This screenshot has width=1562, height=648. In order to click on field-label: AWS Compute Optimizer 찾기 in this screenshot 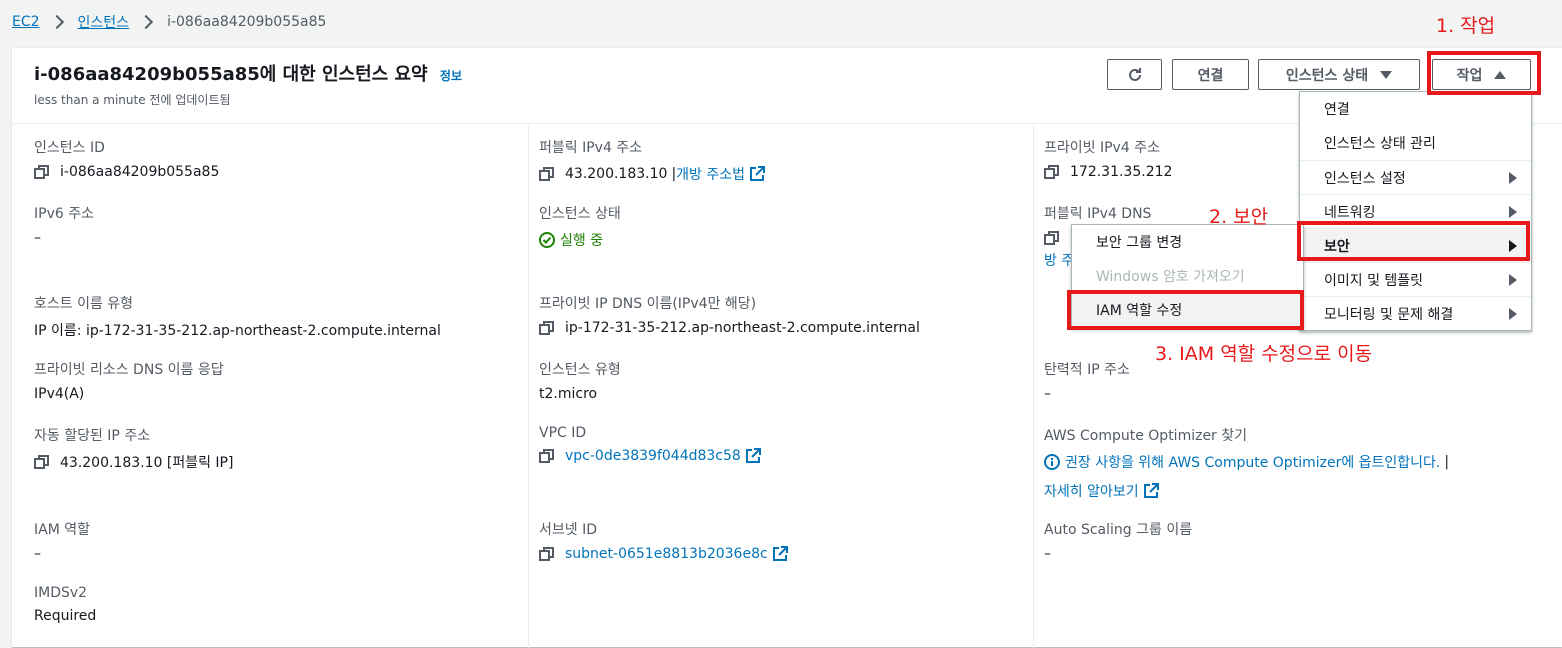, I will do `click(1146, 436)`.